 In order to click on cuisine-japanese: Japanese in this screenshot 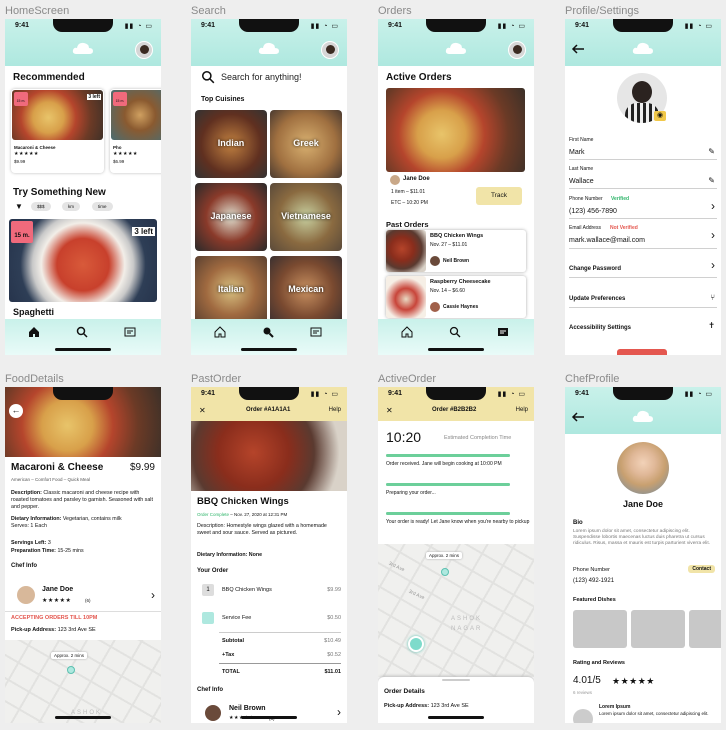, I will do `click(231, 217)`.